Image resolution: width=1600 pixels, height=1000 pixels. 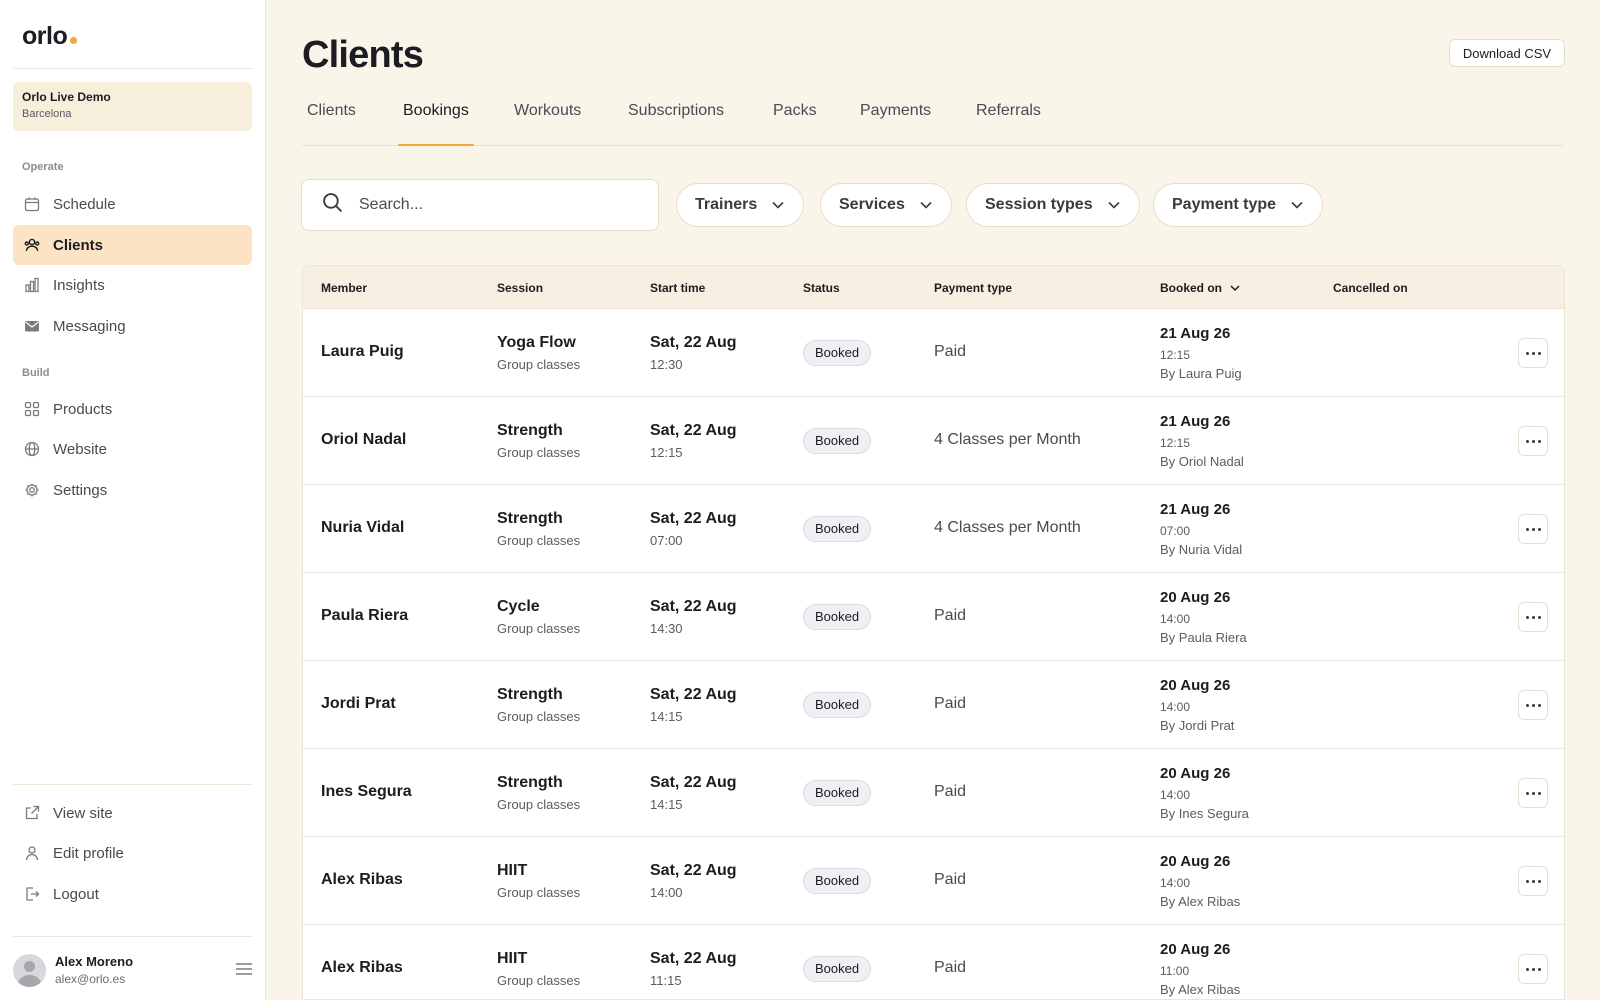 What do you see at coordinates (50, 36) in the screenshot?
I see `logo: orlo` at bounding box center [50, 36].